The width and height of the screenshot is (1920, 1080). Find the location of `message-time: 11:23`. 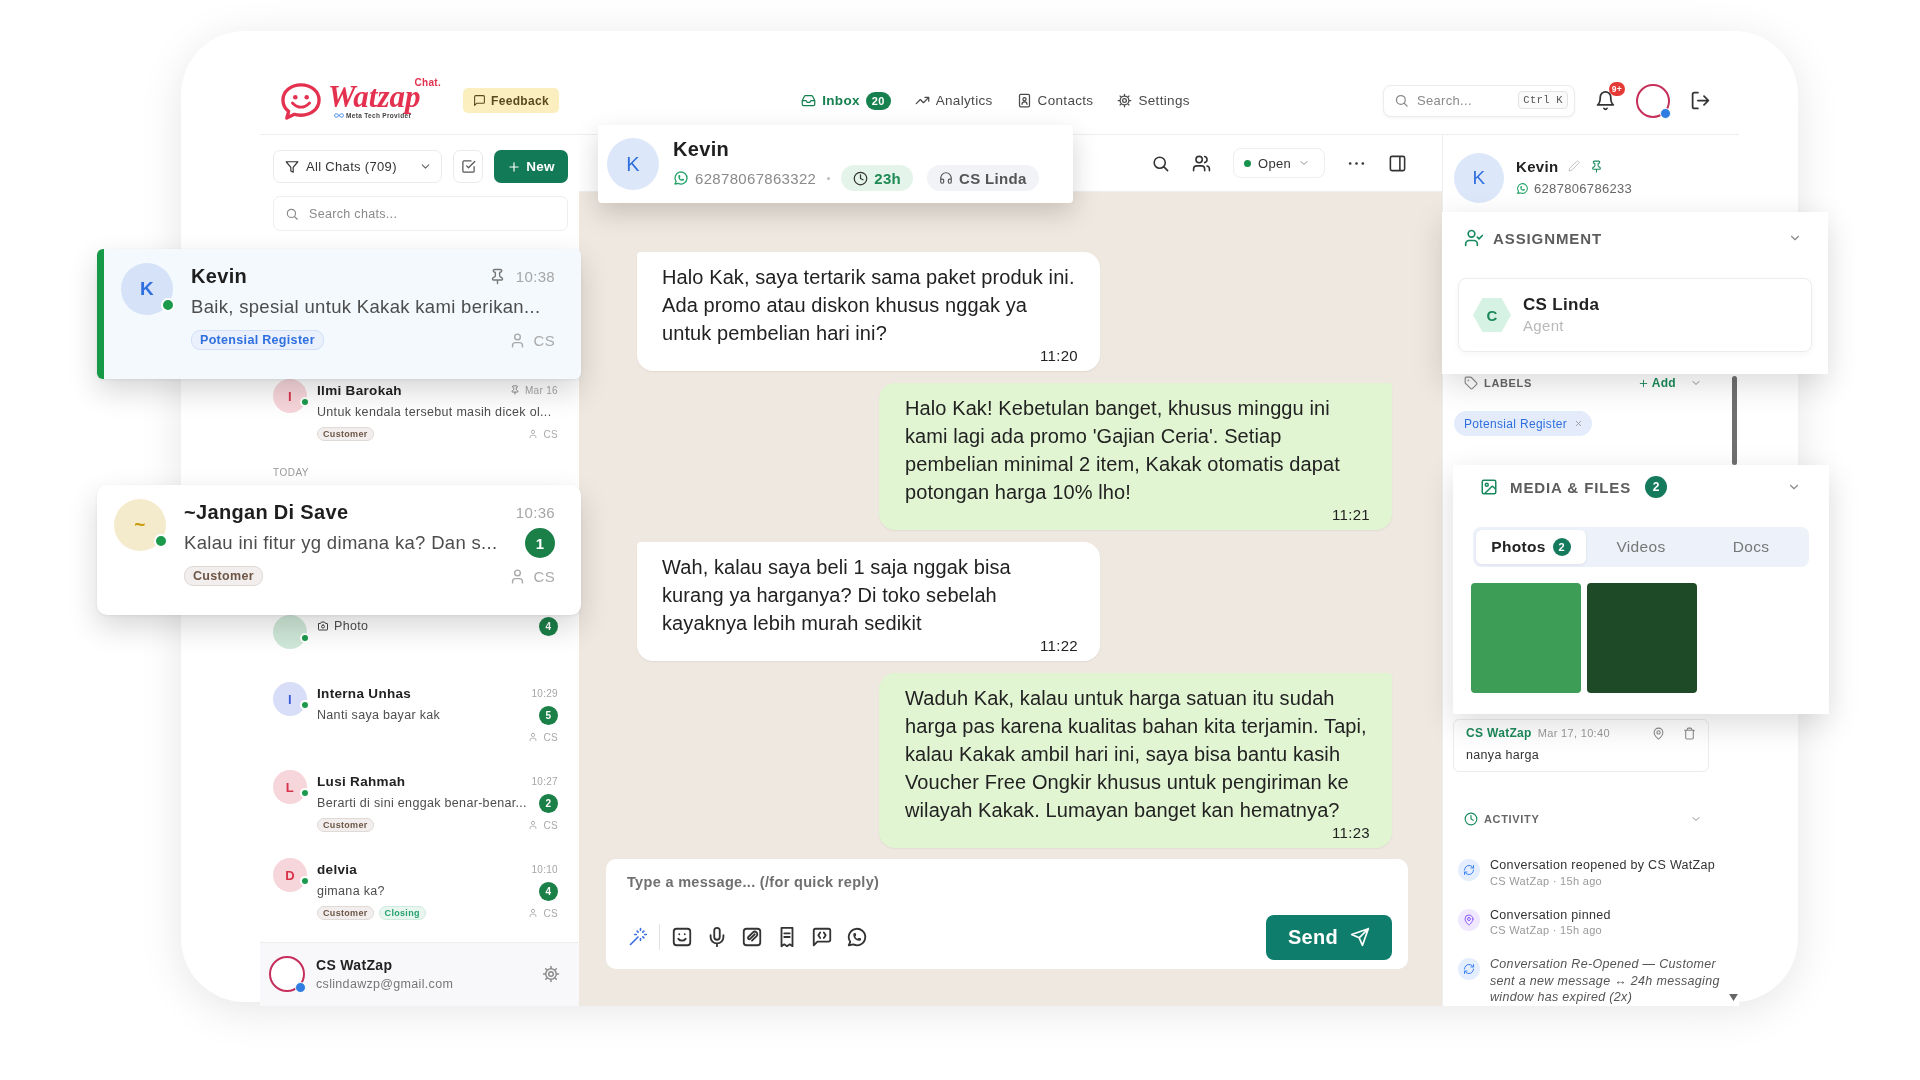

message-time: 11:23 is located at coordinates (1350, 833).